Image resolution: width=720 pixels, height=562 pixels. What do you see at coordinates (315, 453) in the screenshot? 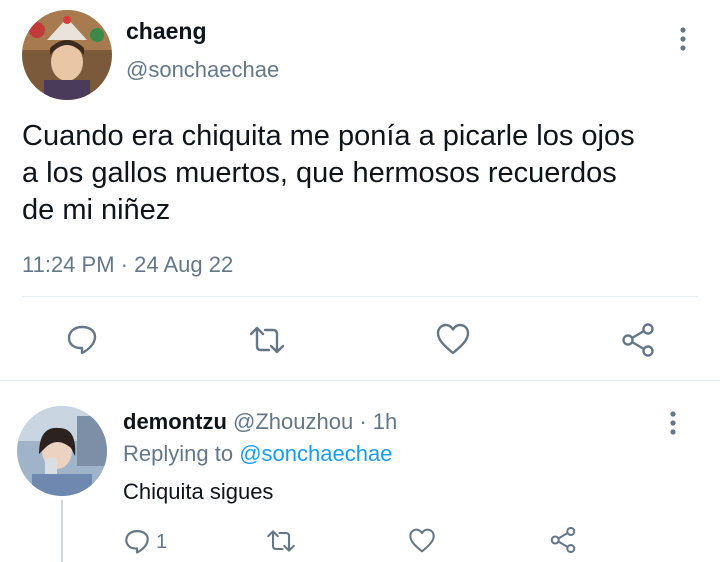
I see `replying-to-handle: @sonchaechae` at bounding box center [315, 453].